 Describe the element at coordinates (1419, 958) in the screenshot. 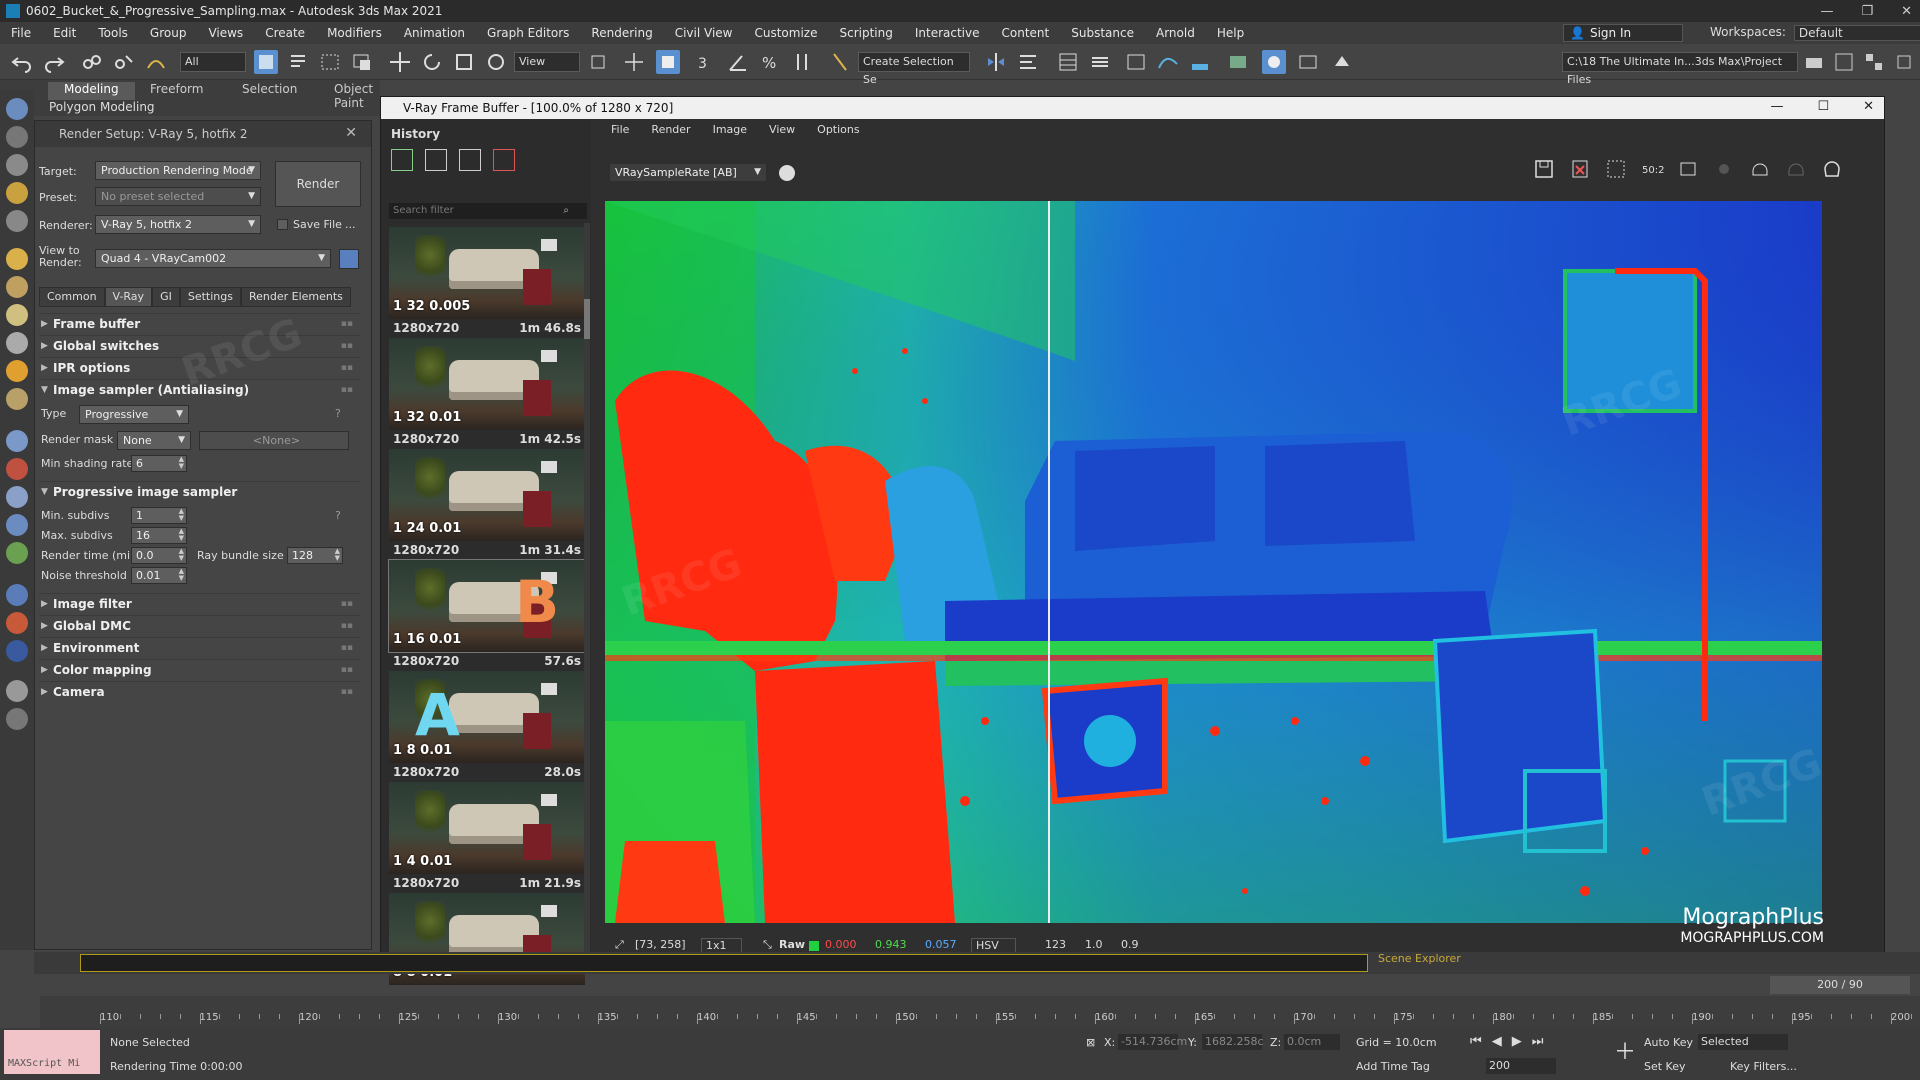

I see `scene-explorer-label: Scene Explorer` at that location.